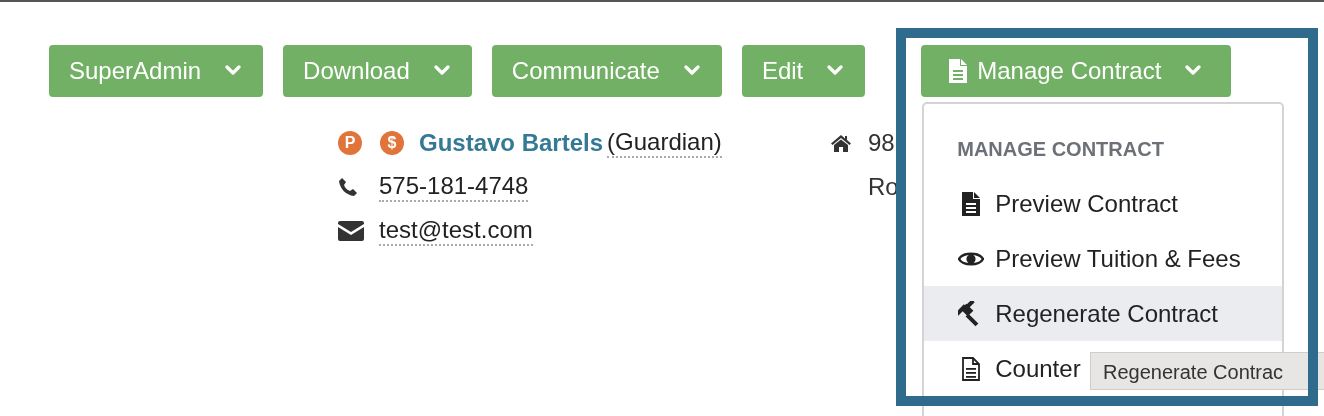  I want to click on address-line: 98, so click(881, 143).